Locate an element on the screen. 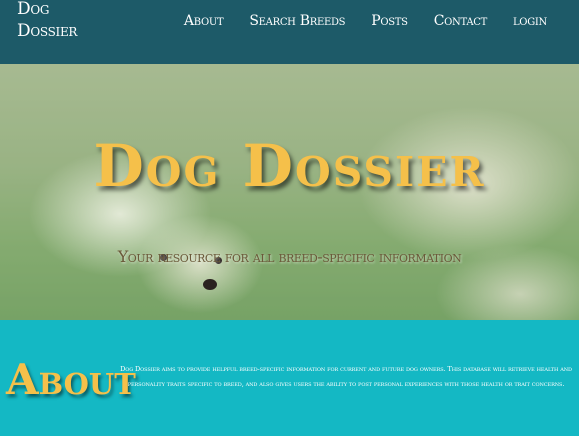  hero-title: Dog Dossier is located at coordinates (289, 166).